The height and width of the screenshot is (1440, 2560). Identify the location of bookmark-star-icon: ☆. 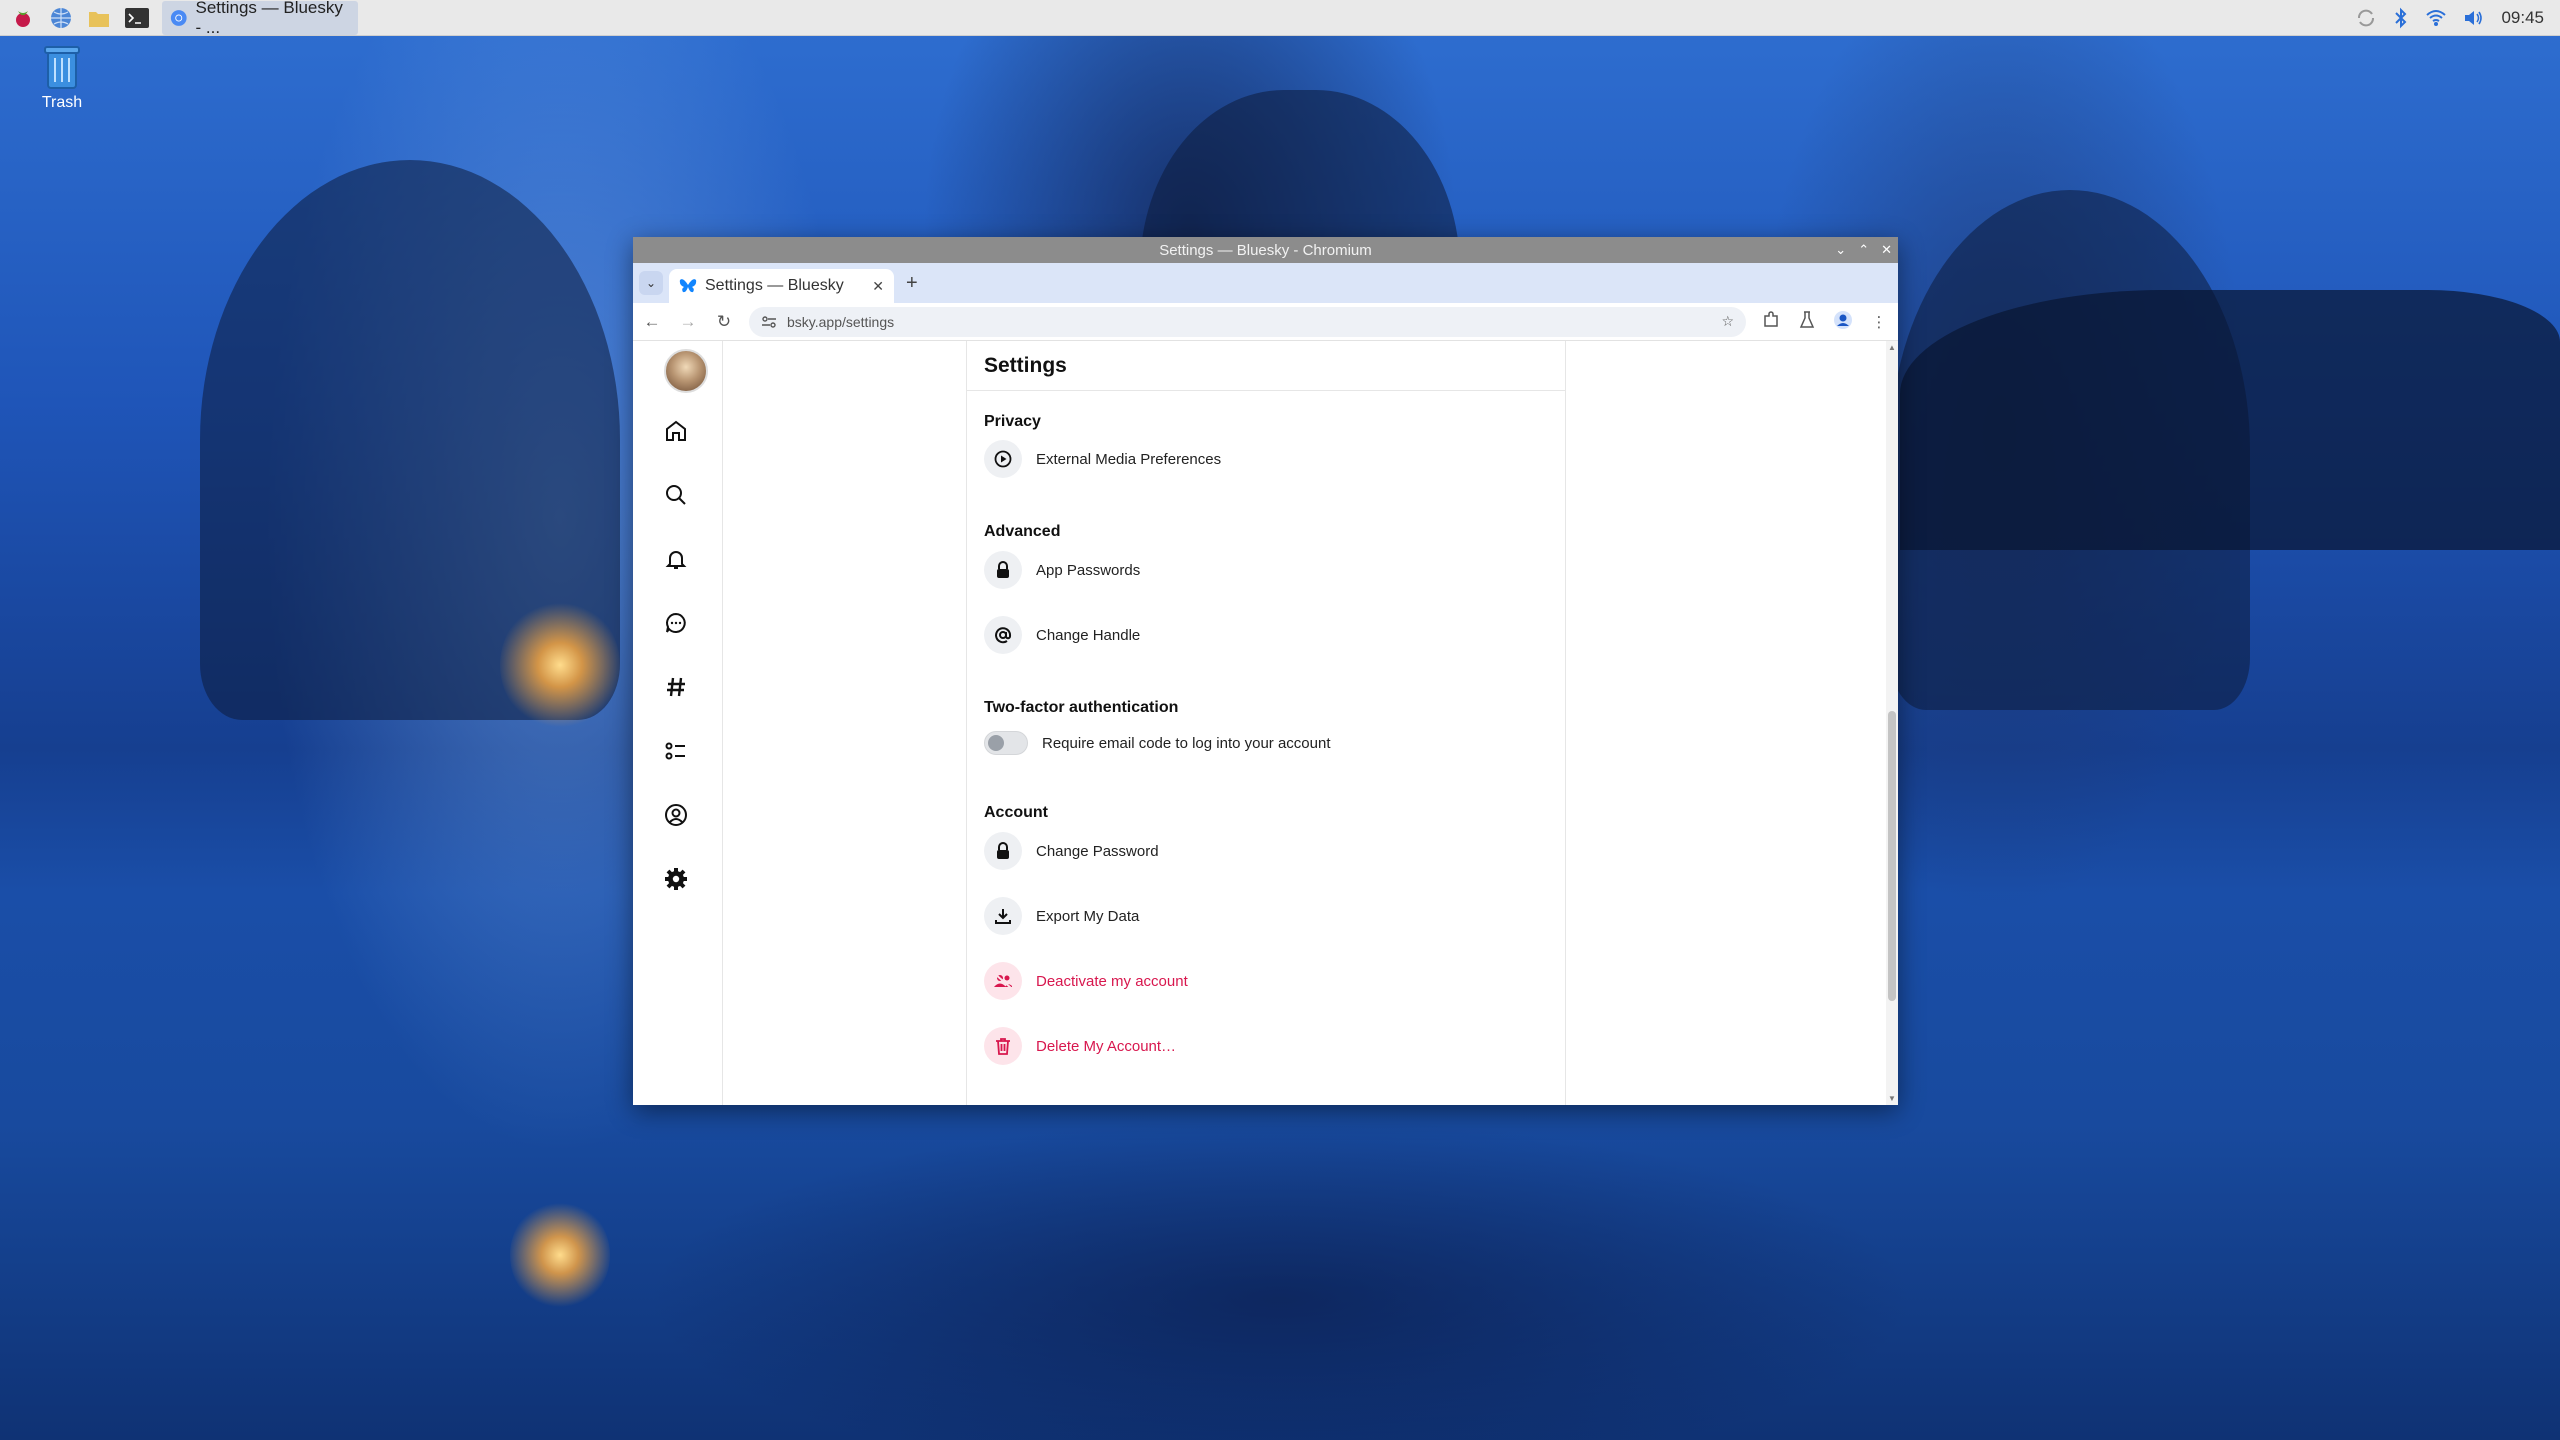
(1727, 321).